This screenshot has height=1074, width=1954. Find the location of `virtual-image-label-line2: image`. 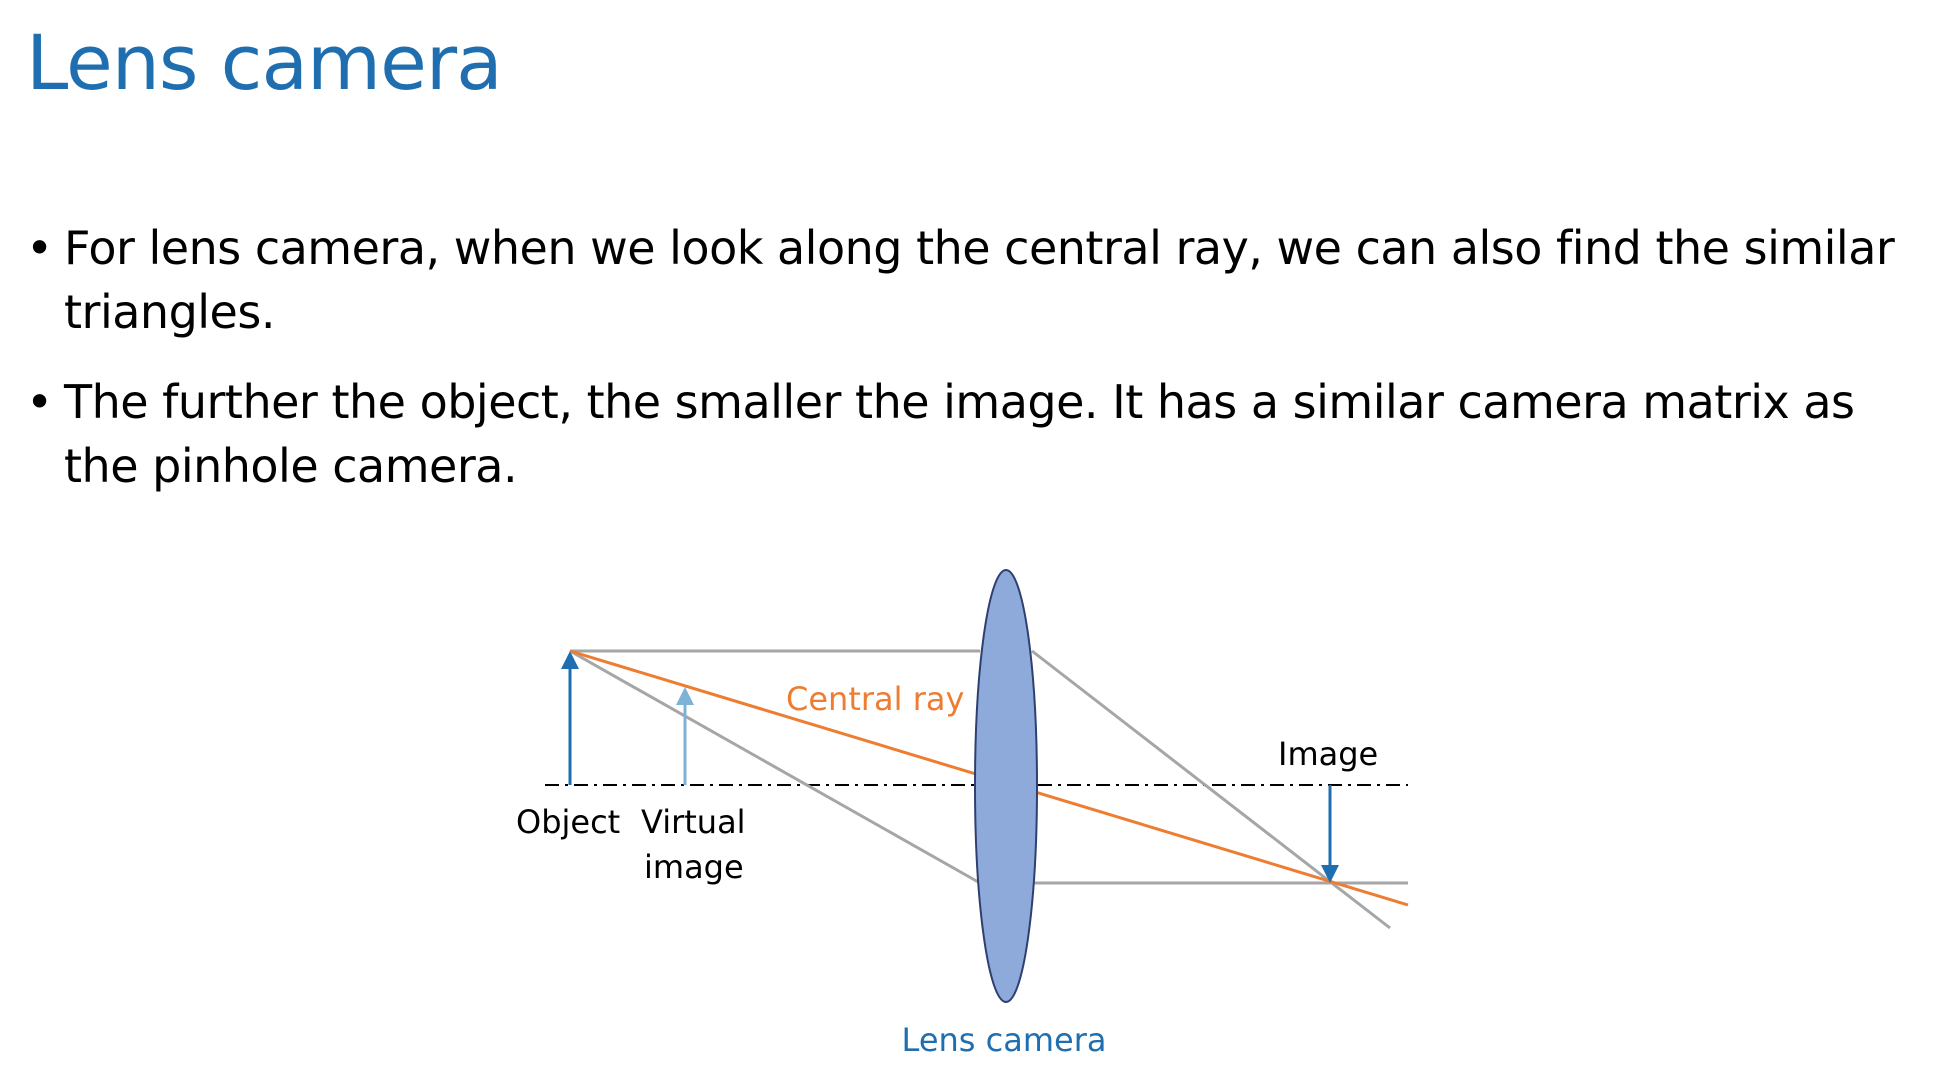

virtual-image-label-line2: image is located at coordinates (694, 867).